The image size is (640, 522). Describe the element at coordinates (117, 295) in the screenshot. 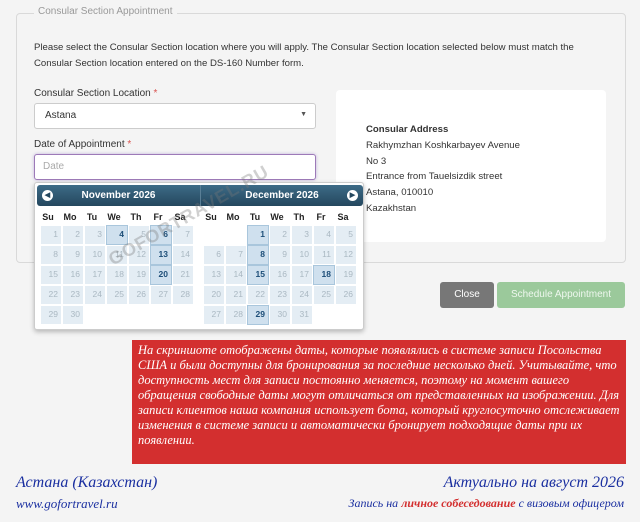

I see `calendar-day-disabled: 25` at that location.